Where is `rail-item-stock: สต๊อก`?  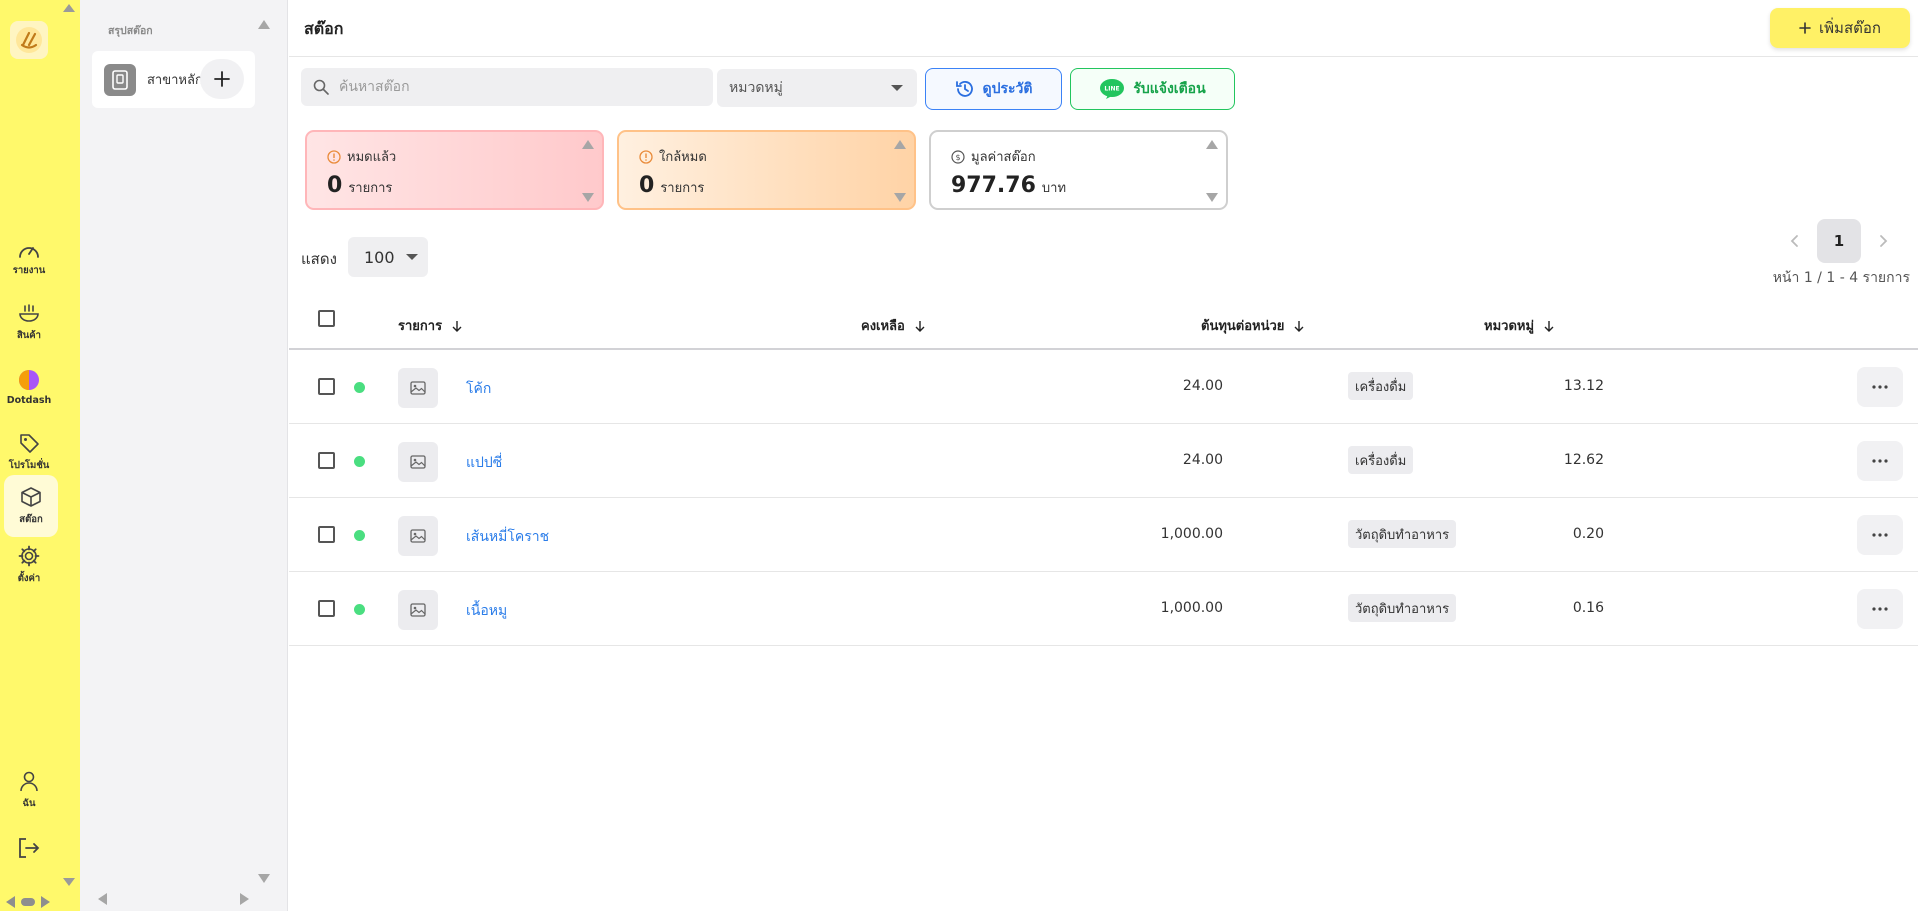
rail-item-stock: สต๊อก is located at coordinates (31, 506).